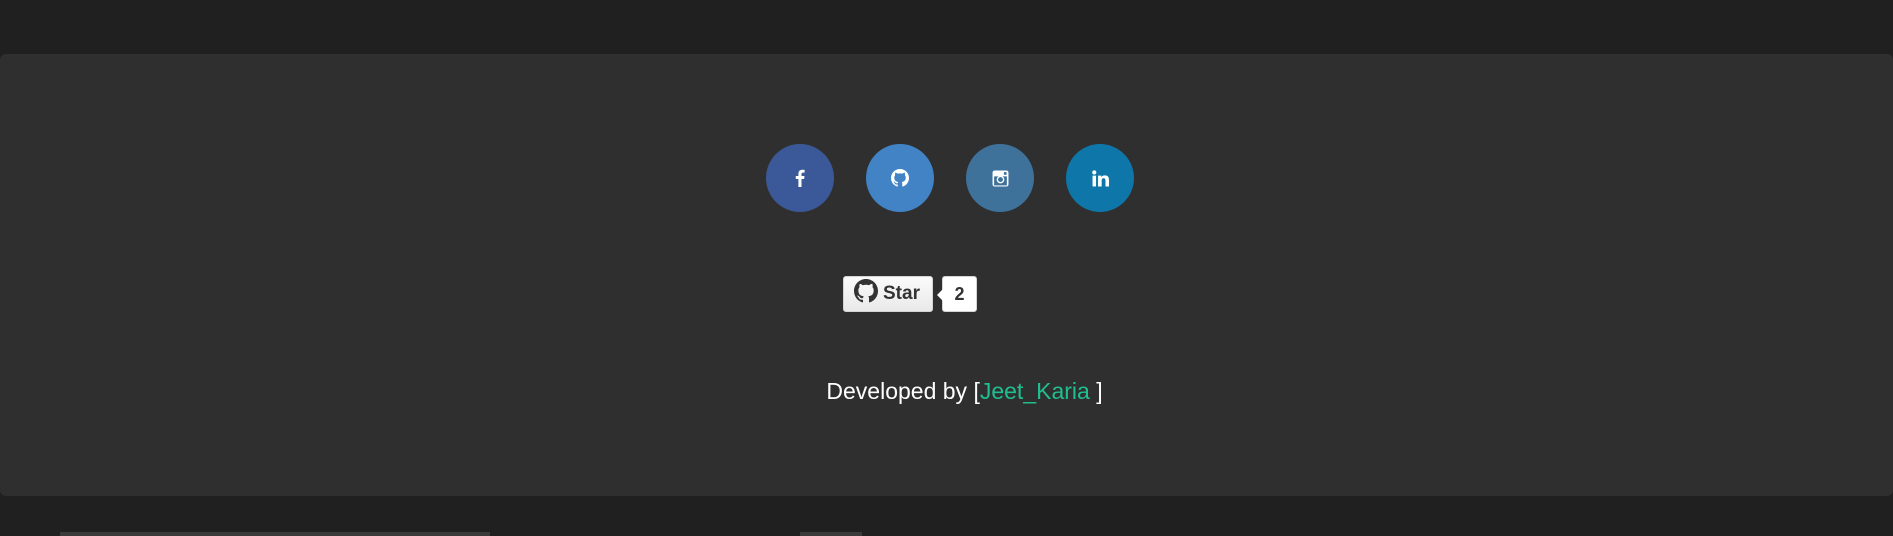 This screenshot has height=536, width=1893. I want to click on credit-prefix: Developed by, so click(897, 391).